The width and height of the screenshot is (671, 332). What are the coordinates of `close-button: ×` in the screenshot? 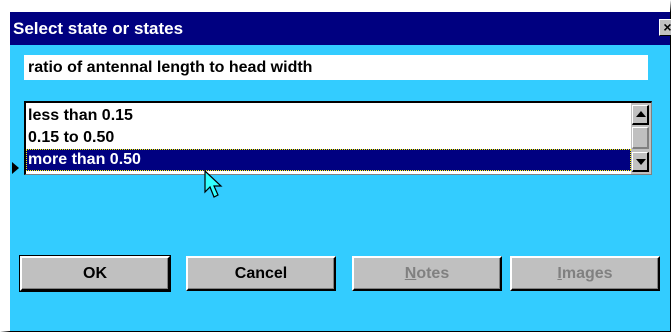 It's located at (665, 27).